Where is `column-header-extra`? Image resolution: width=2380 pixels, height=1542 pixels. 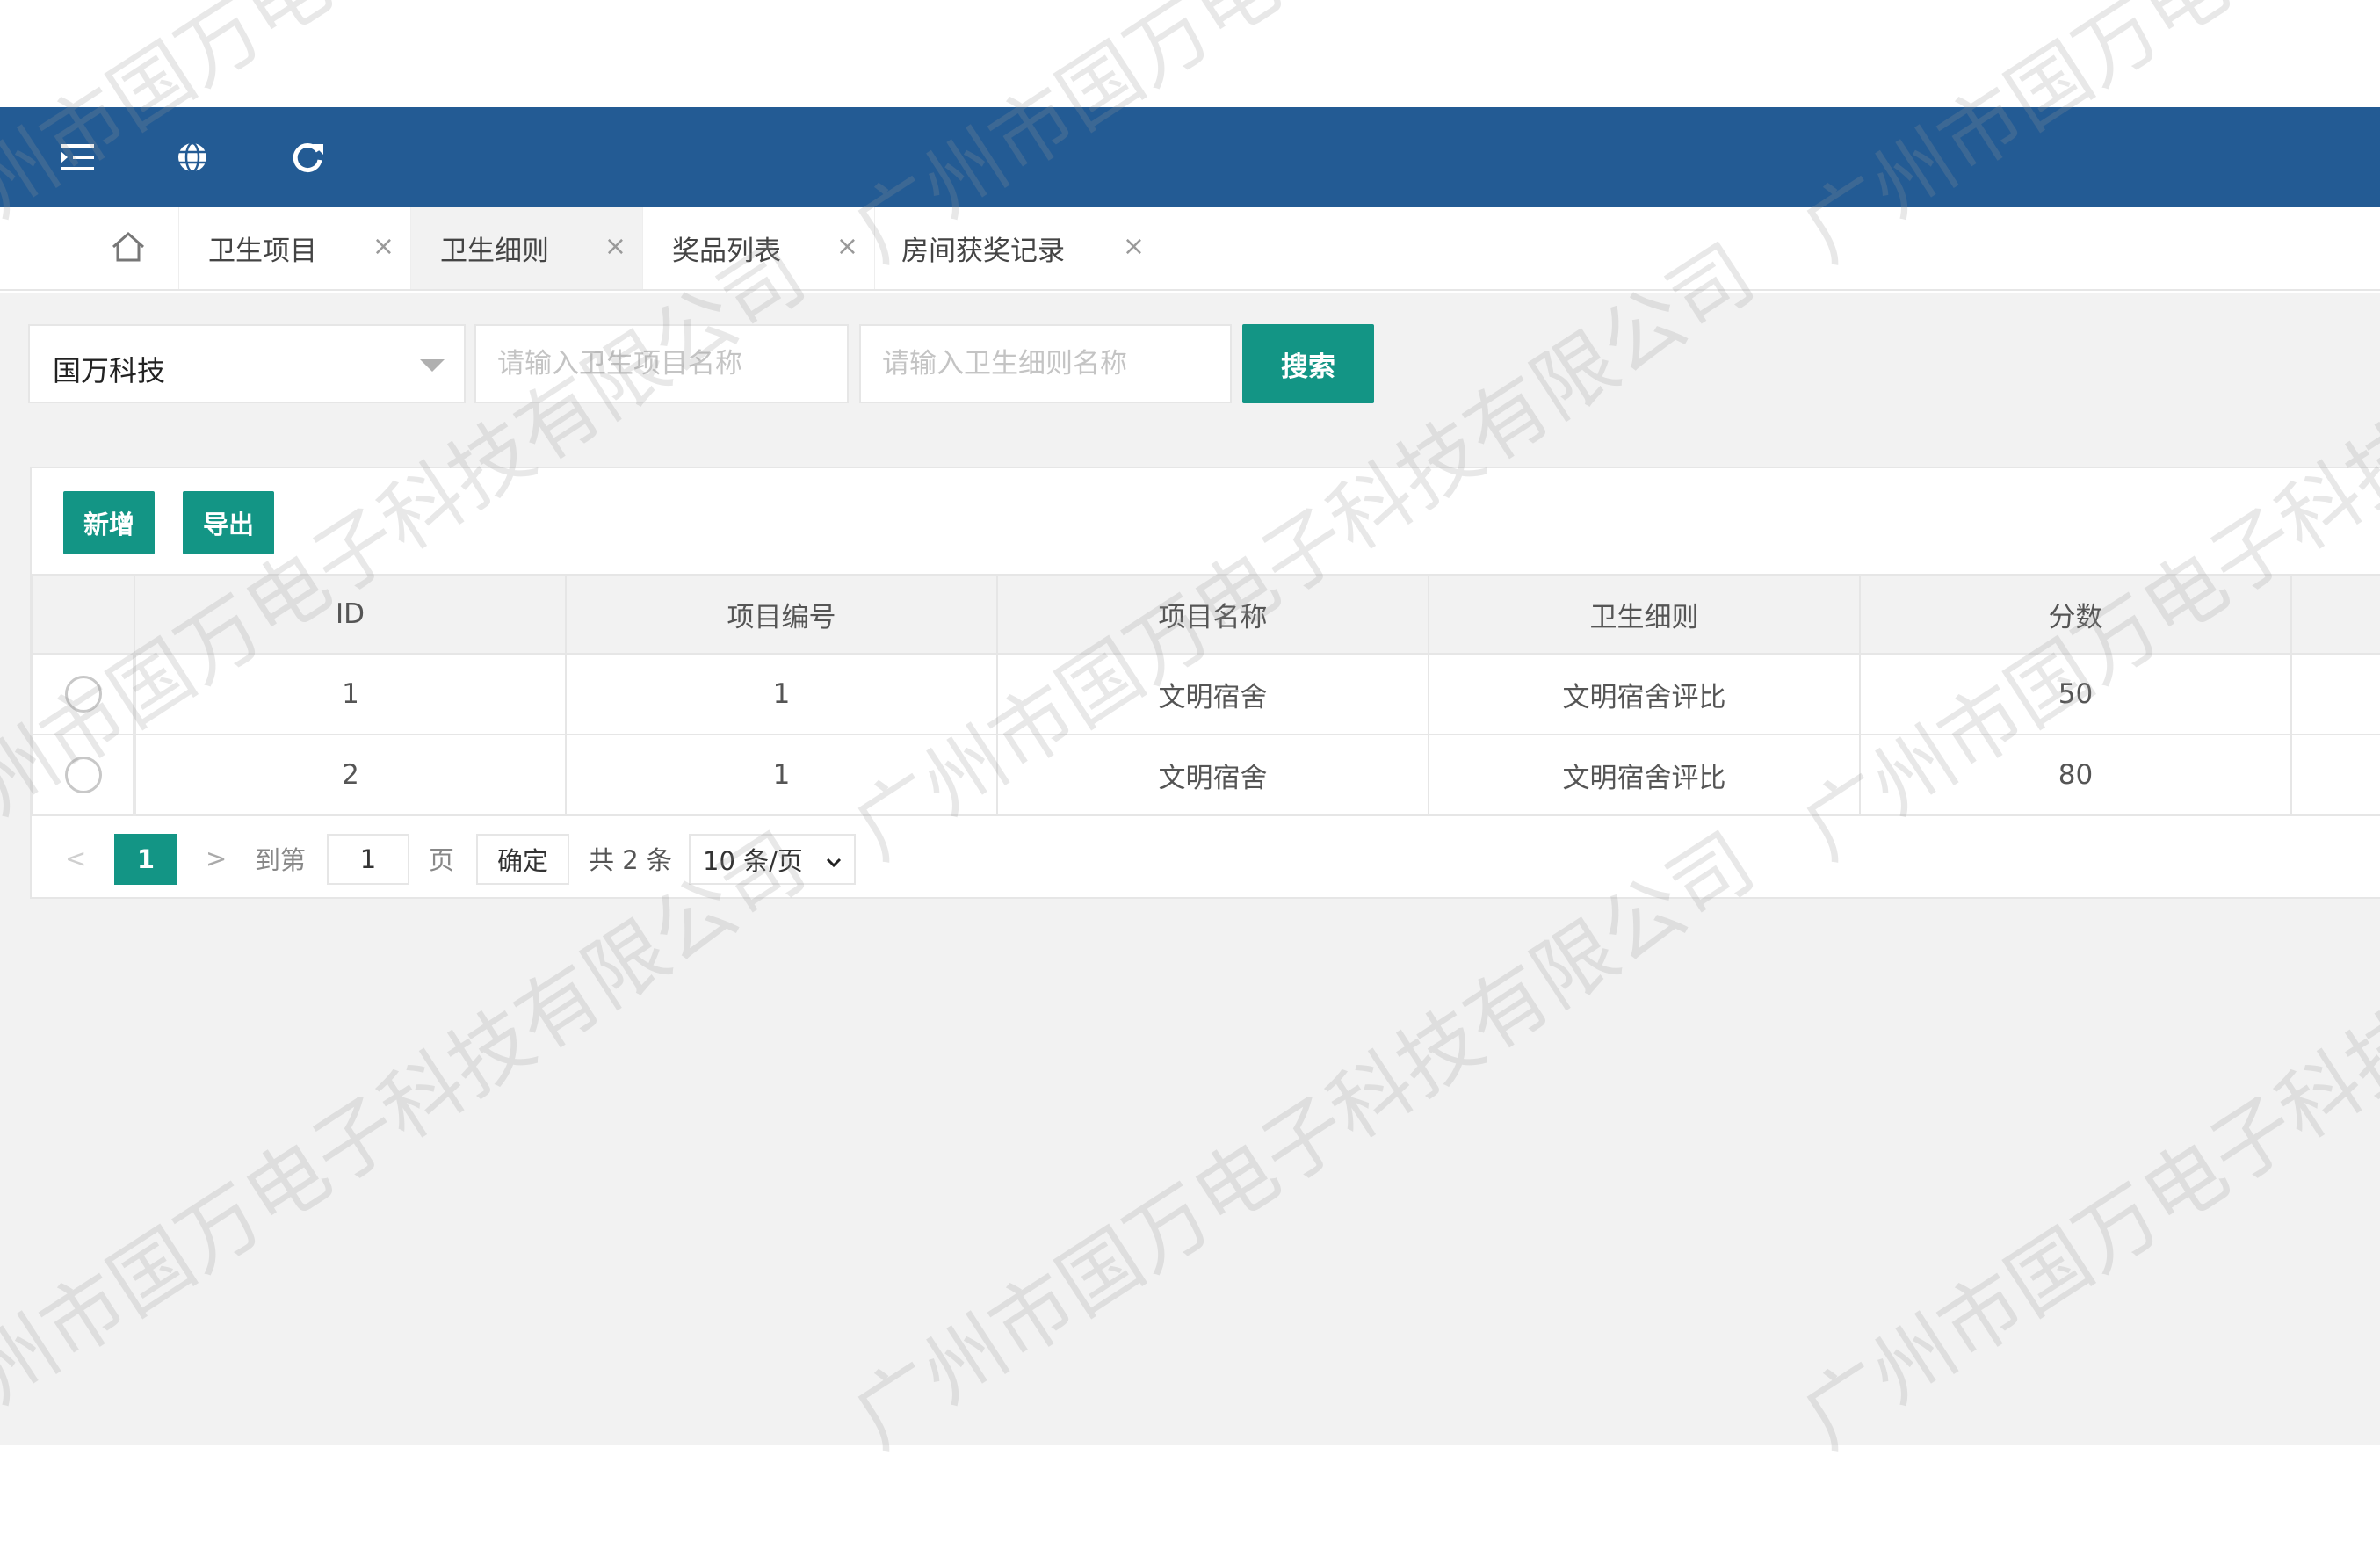
column-header-extra is located at coordinates (2335, 614).